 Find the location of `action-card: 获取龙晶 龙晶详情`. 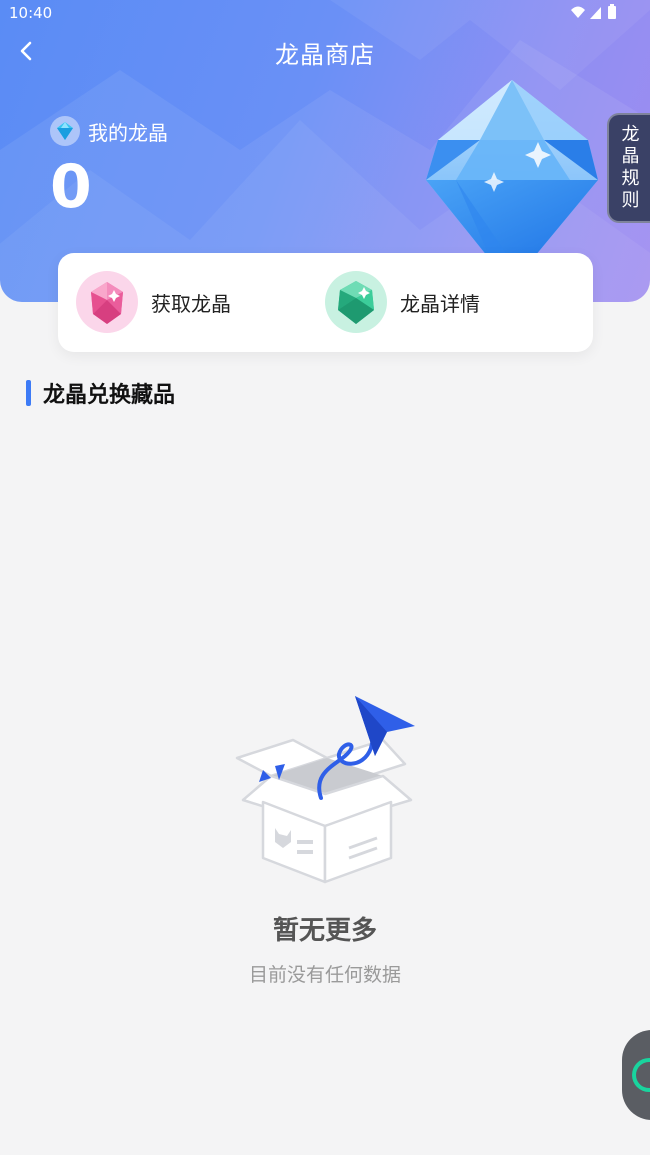

action-card: 获取龙晶 龙晶详情 is located at coordinates (325, 302).